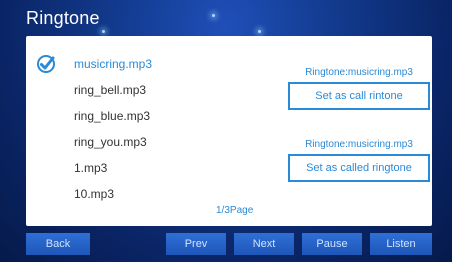  Describe the element at coordinates (196, 244) in the screenshot. I see `prev-button: Prev` at that location.